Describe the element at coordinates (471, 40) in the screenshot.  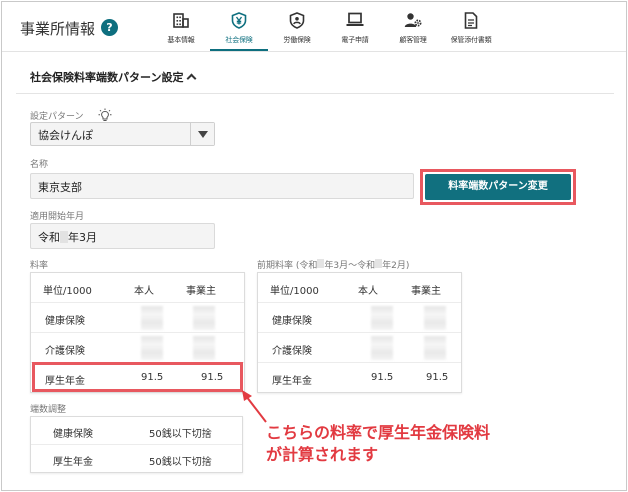
I see `tab-stored-documents-label: 保管添付書類` at that location.